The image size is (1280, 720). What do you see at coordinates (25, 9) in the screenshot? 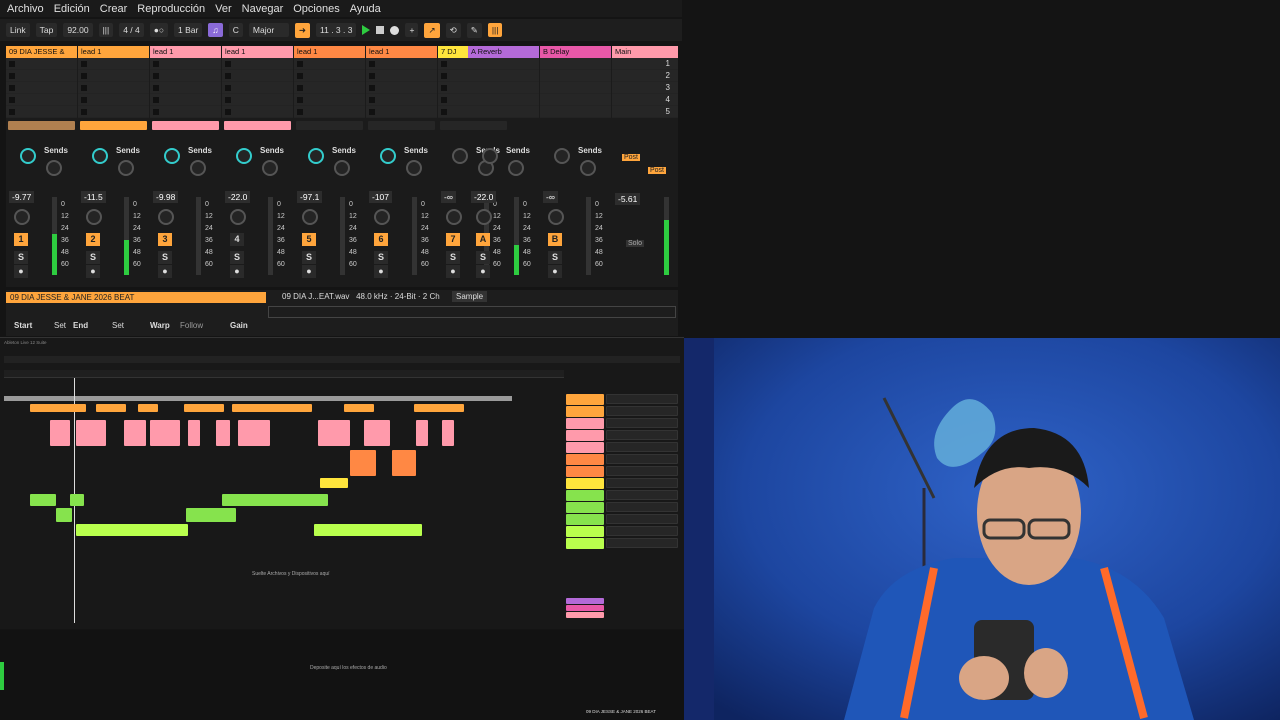
I see `menu-archivo: Archivo` at bounding box center [25, 9].